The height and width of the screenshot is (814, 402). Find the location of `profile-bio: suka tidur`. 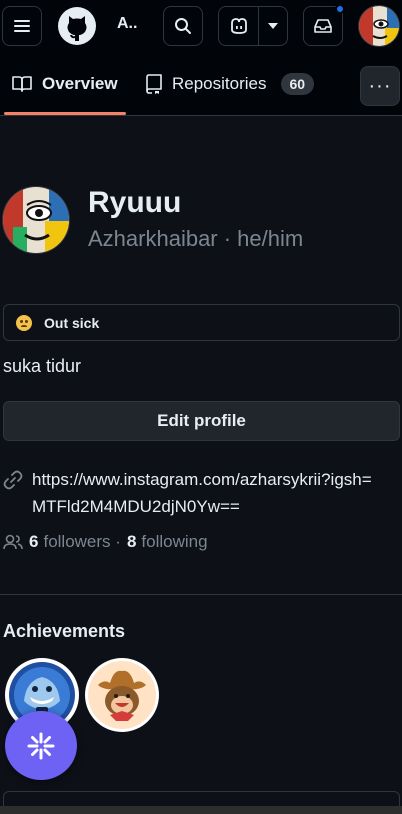

profile-bio: suka tidur is located at coordinates (42, 366).